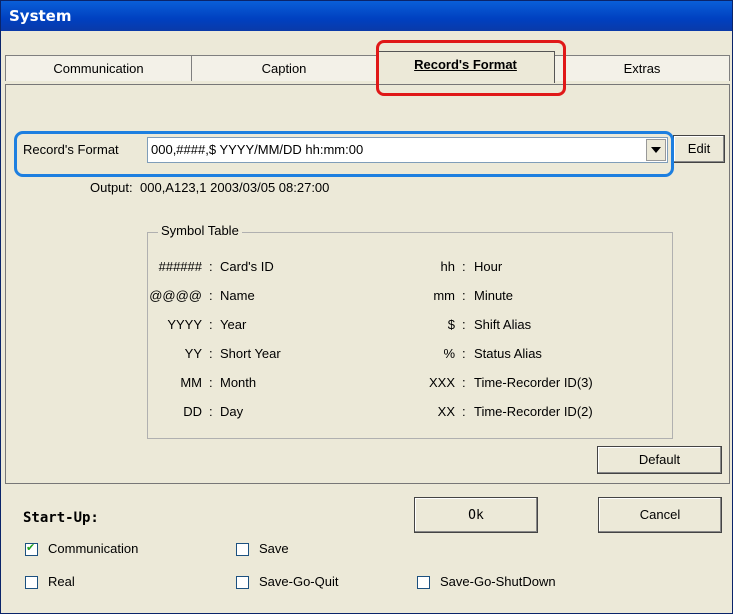 The height and width of the screenshot is (614, 735). I want to click on desc-minute: Minute, so click(494, 295).